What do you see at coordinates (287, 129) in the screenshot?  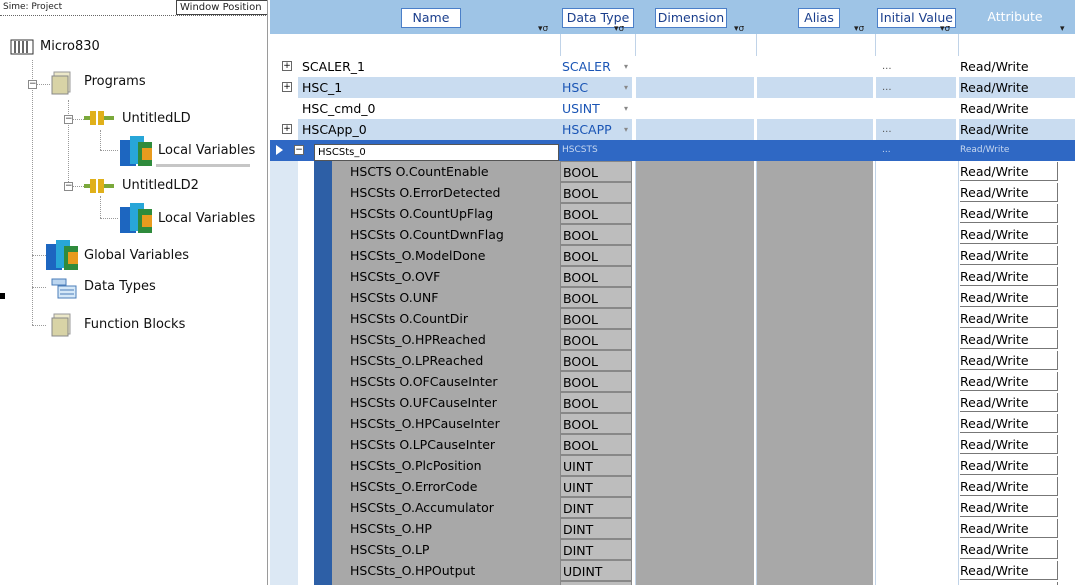 I see `expand-icon: +` at bounding box center [287, 129].